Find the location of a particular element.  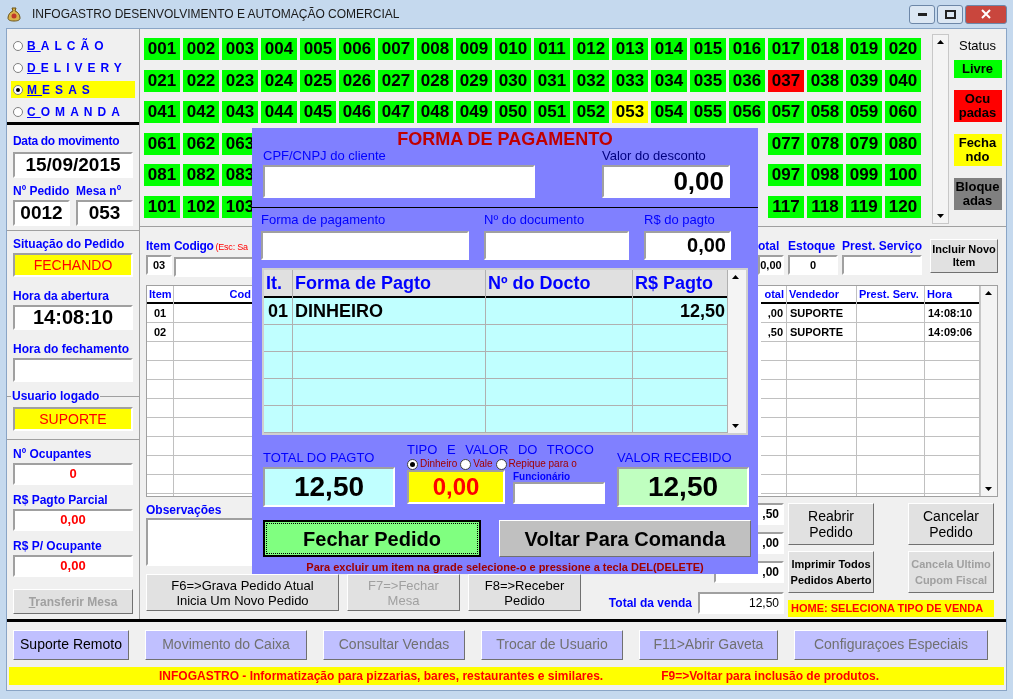

table-button: 005 is located at coordinates (318, 49).